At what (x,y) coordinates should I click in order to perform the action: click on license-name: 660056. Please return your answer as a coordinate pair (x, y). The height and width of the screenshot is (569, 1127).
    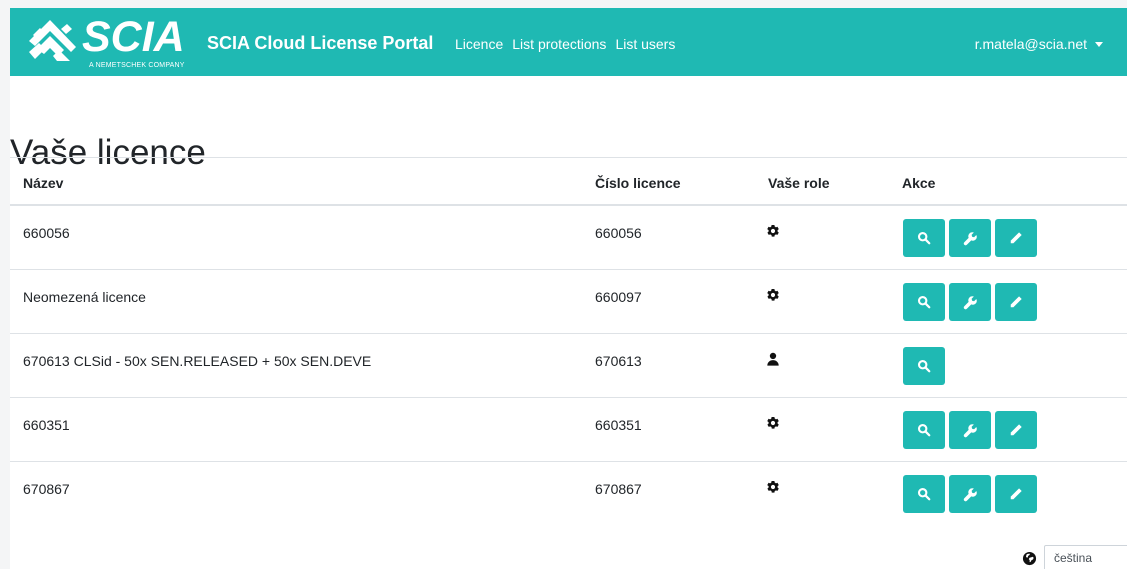
    Looking at the image, I should click on (46, 233).